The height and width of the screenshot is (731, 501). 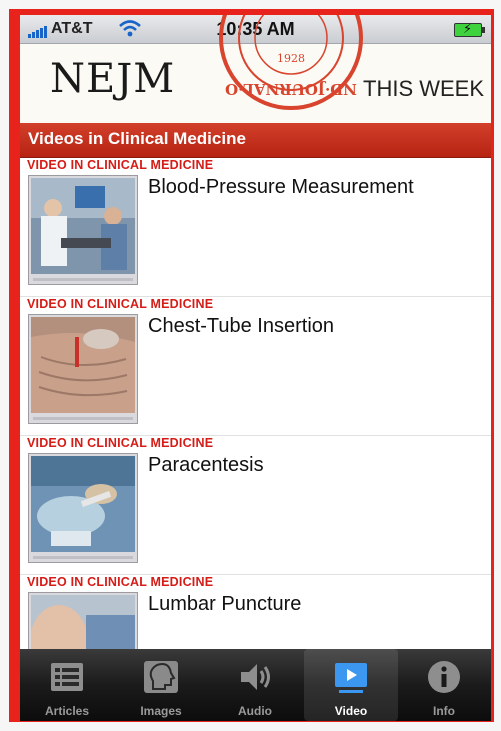 I want to click on list-icon, so click(x=67, y=677).